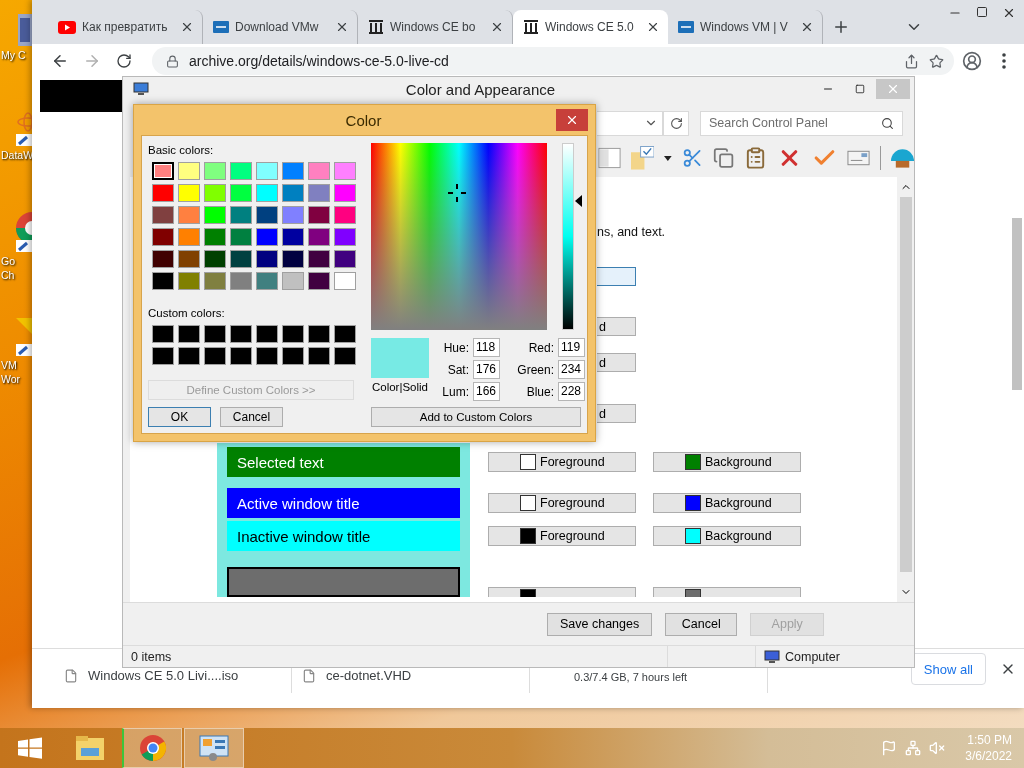 Image resolution: width=1024 pixels, height=768 pixels. What do you see at coordinates (572, 120) in the screenshot?
I see `close-button` at bounding box center [572, 120].